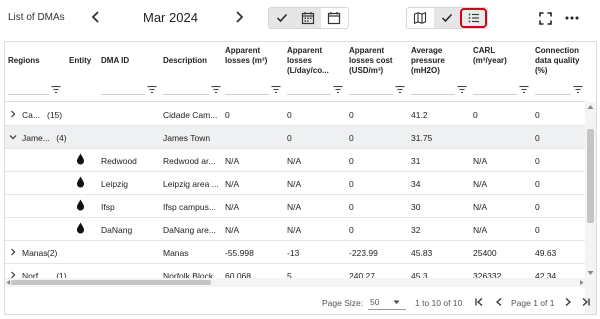  Describe the element at coordinates (13, 137) in the screenshot. I see `chevron-down-icon` at that location.